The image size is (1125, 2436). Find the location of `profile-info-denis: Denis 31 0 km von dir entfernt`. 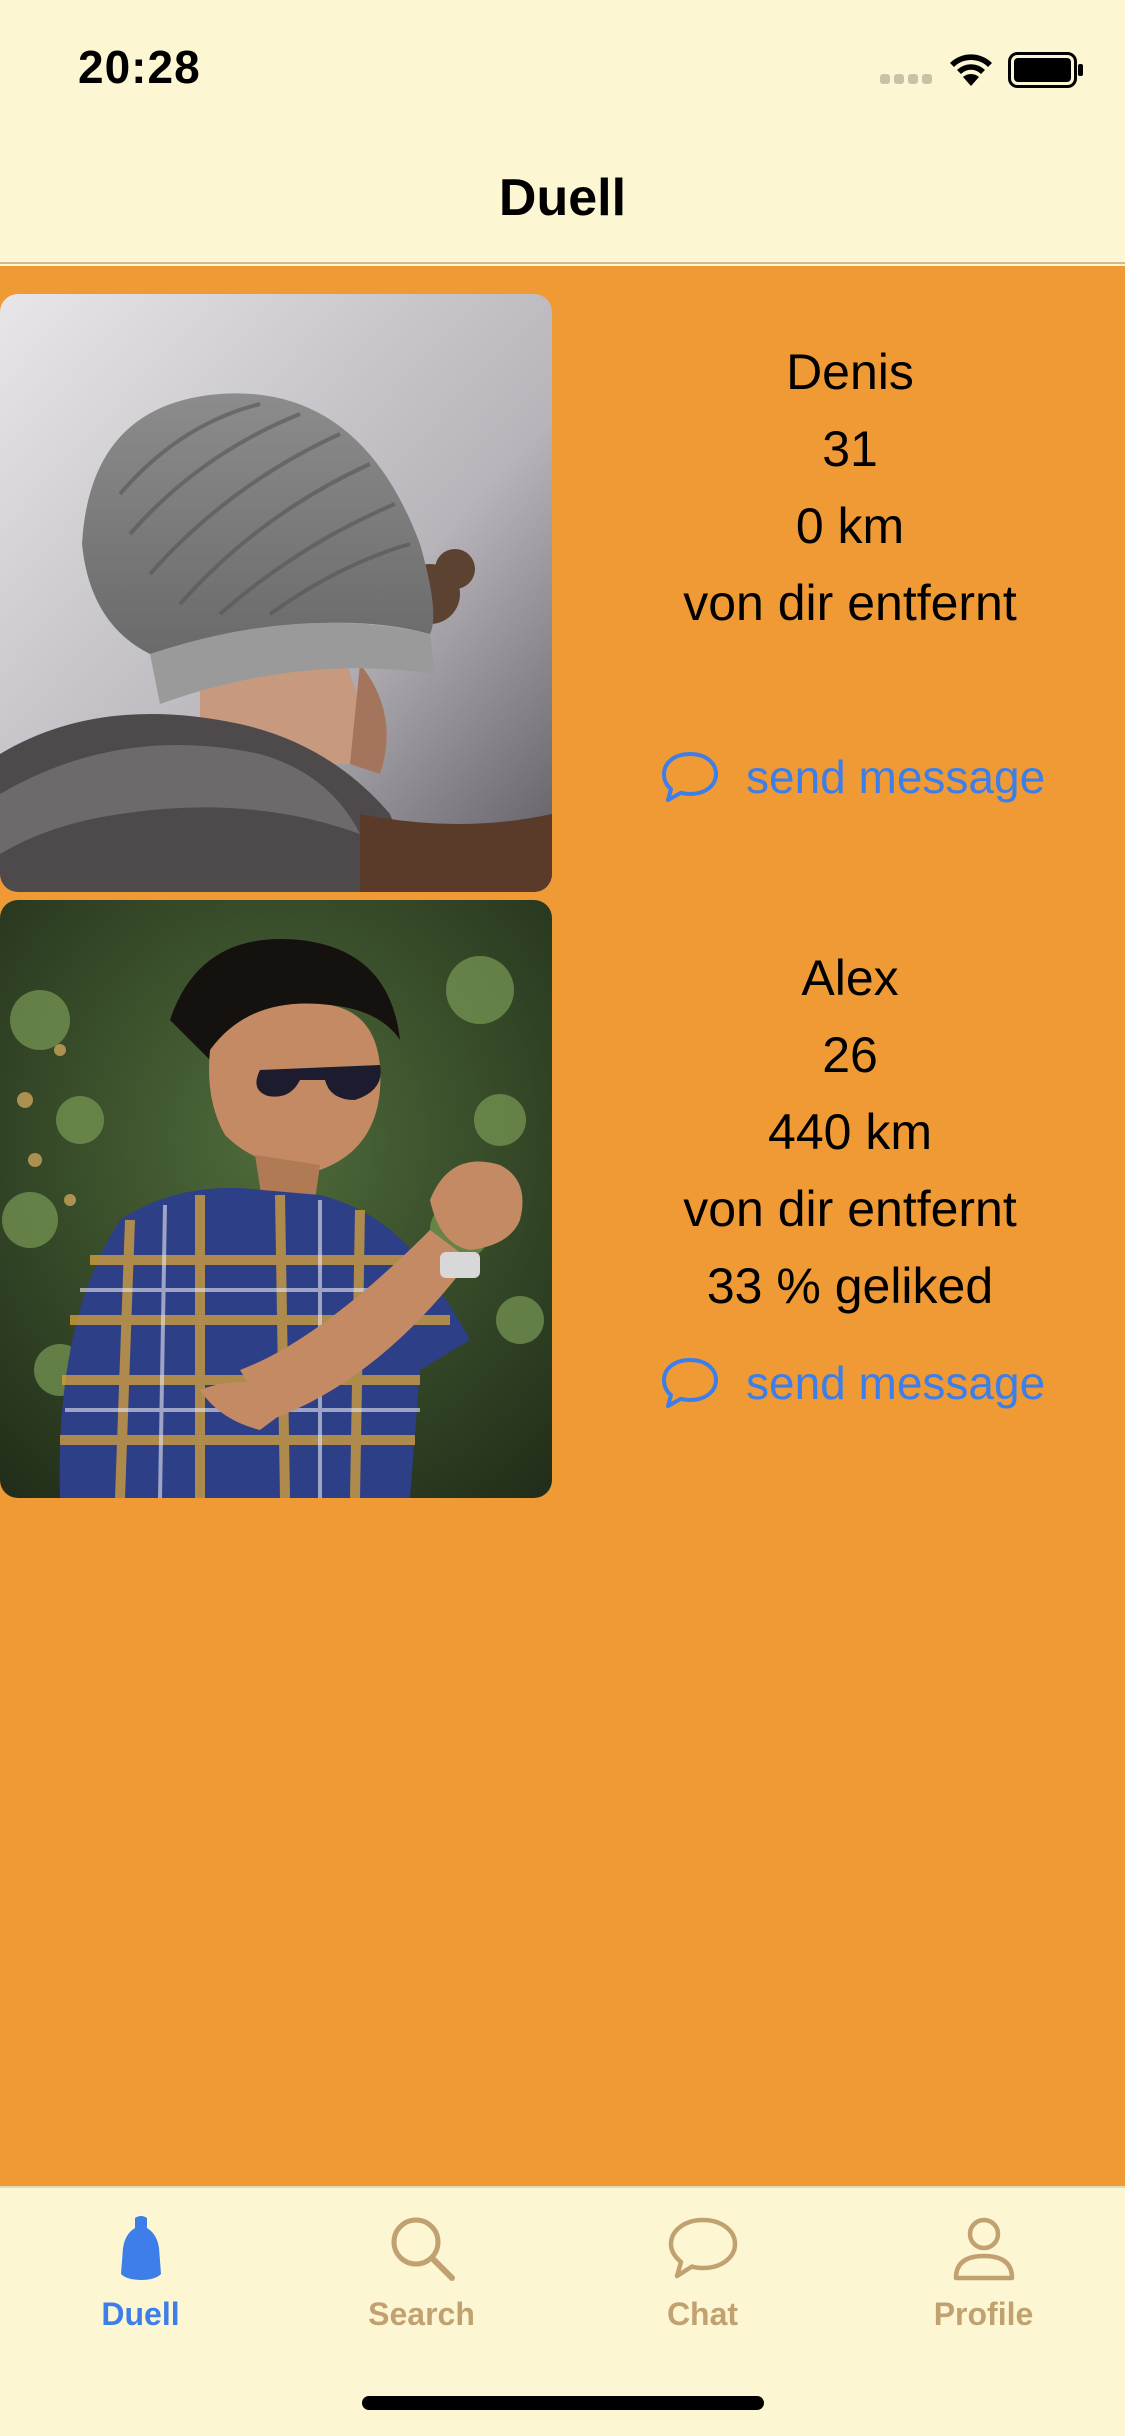

profile-info-denis: Denis 31 0 km von dir entfernt is located at coordinates (850, 488).